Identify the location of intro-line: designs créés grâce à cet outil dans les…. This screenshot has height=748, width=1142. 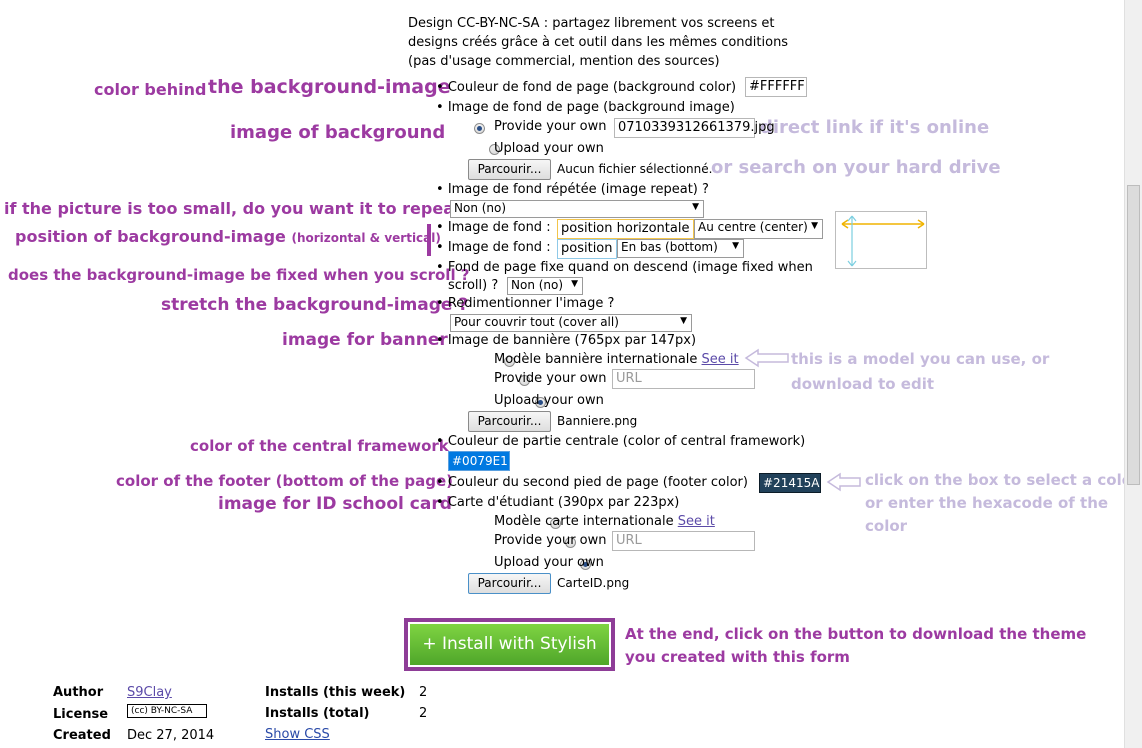
(598, 42).